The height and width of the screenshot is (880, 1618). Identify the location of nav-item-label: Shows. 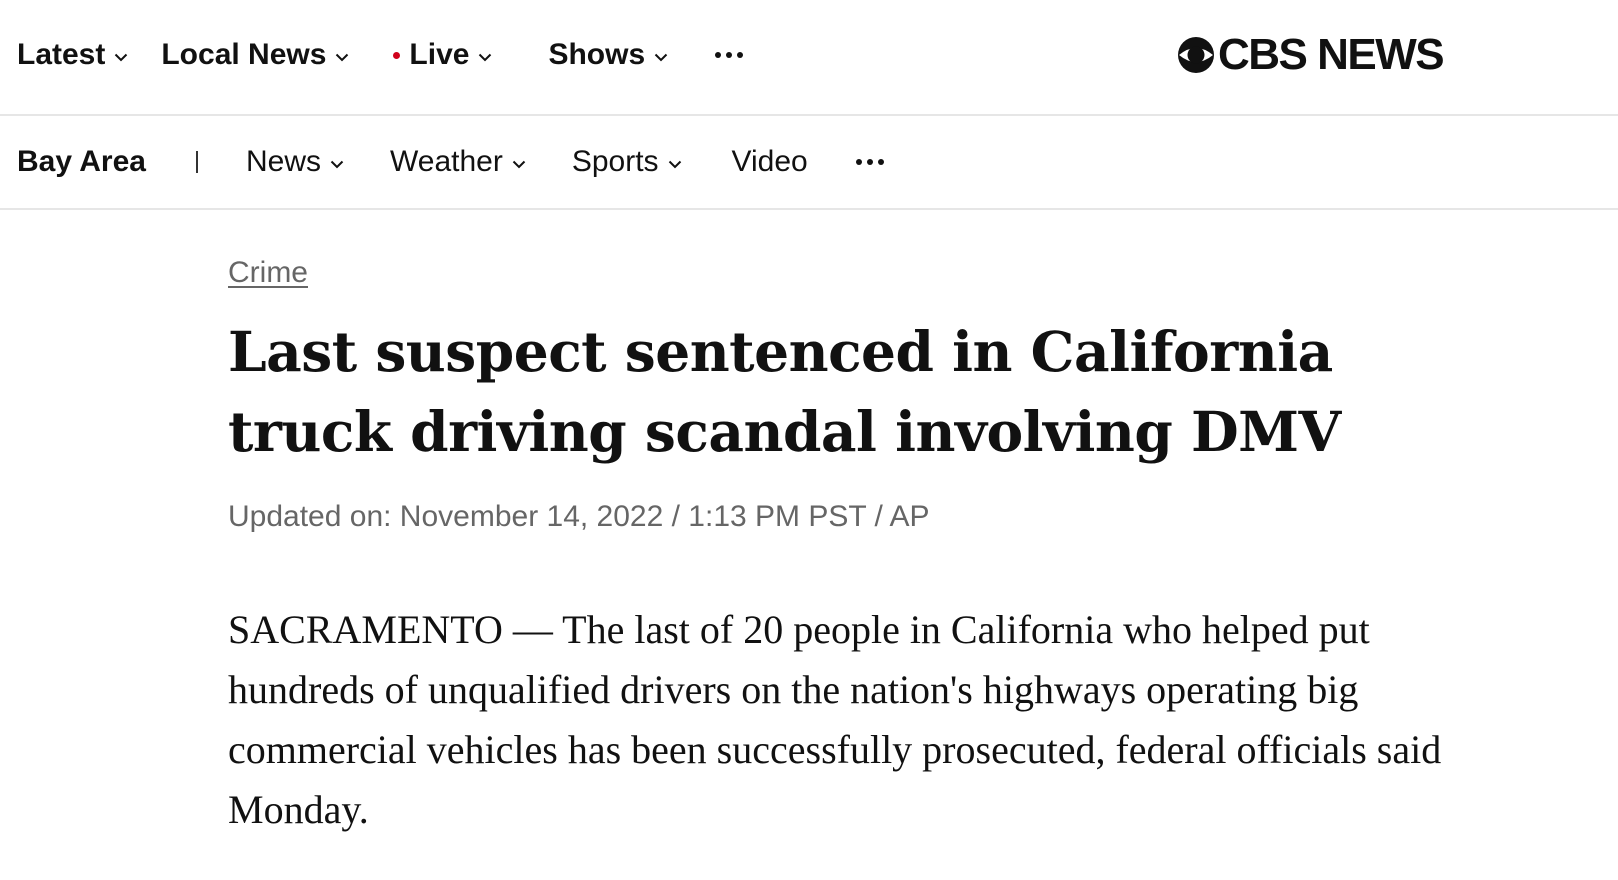
(597, 54).